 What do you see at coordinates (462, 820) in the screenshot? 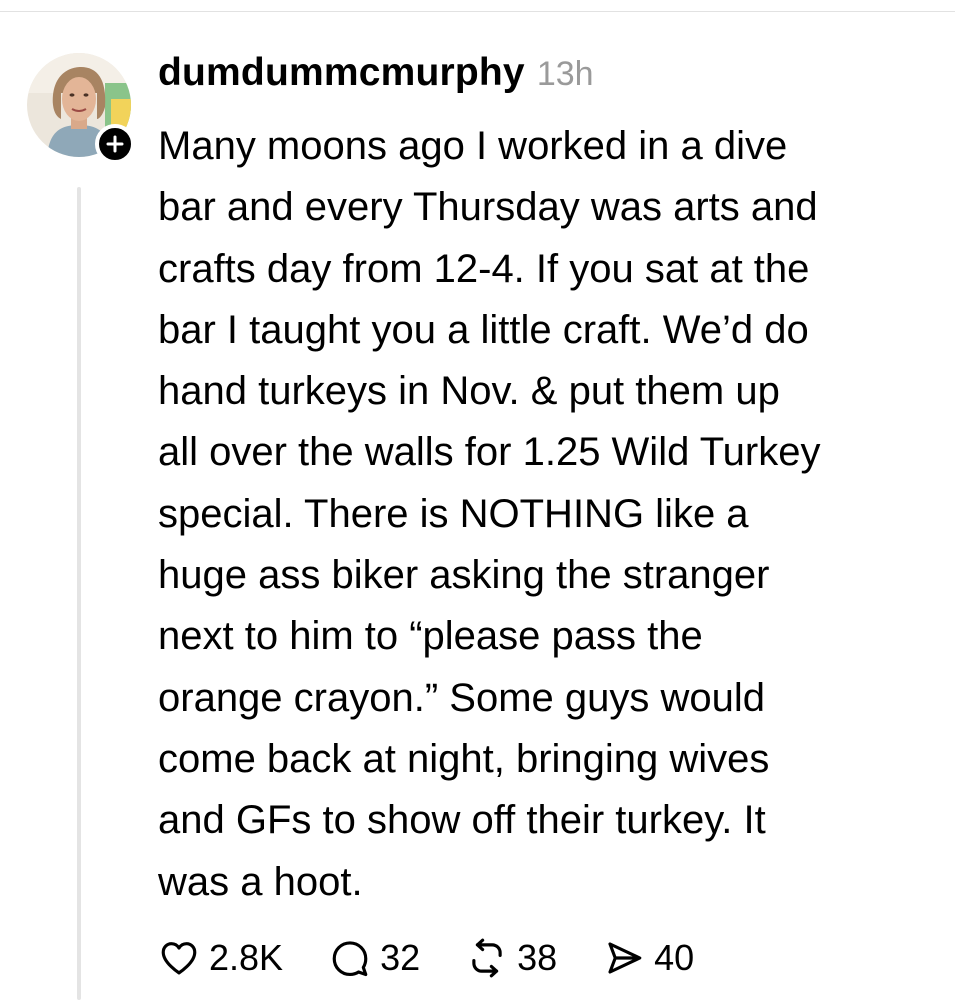
I see `post-text-line: and GFs to show off their turkey. It` at bounding box center [462, 820].